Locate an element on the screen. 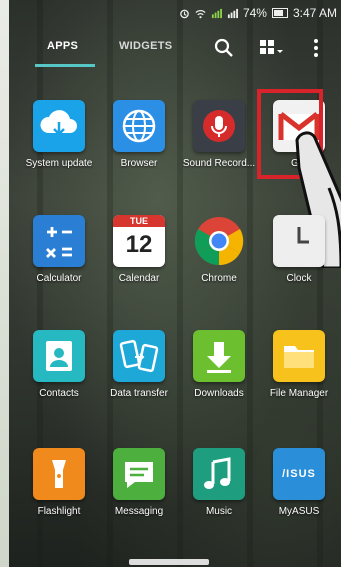 The width and height of the screenshot is (341, 567). tab-apps: APPS is located at coordinates (62, 46).